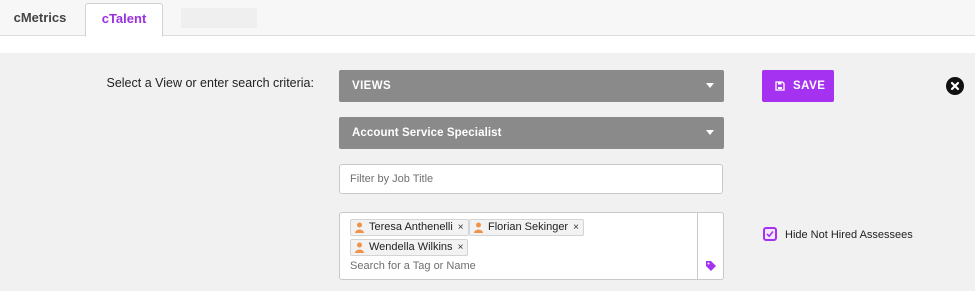  I want to click on person-chip-name: Wendella Wilkins, so click(411, 247).